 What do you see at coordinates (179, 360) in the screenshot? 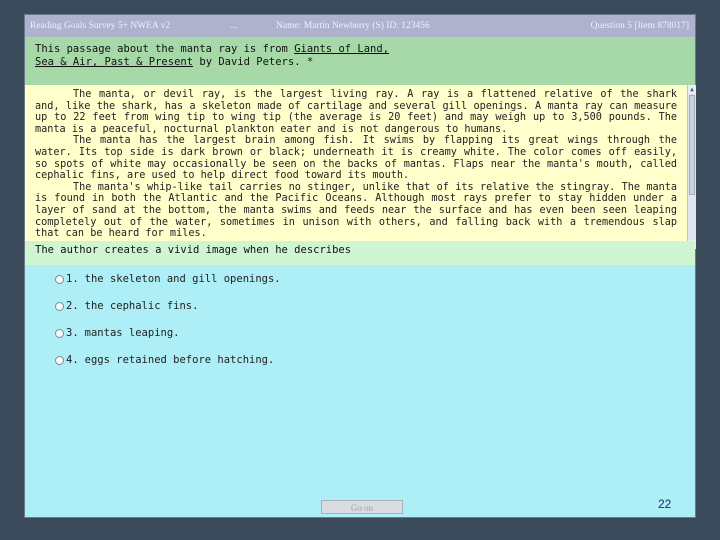
I see `choice-text: eggs retained before hatching.` at bounding box center [179, 360].